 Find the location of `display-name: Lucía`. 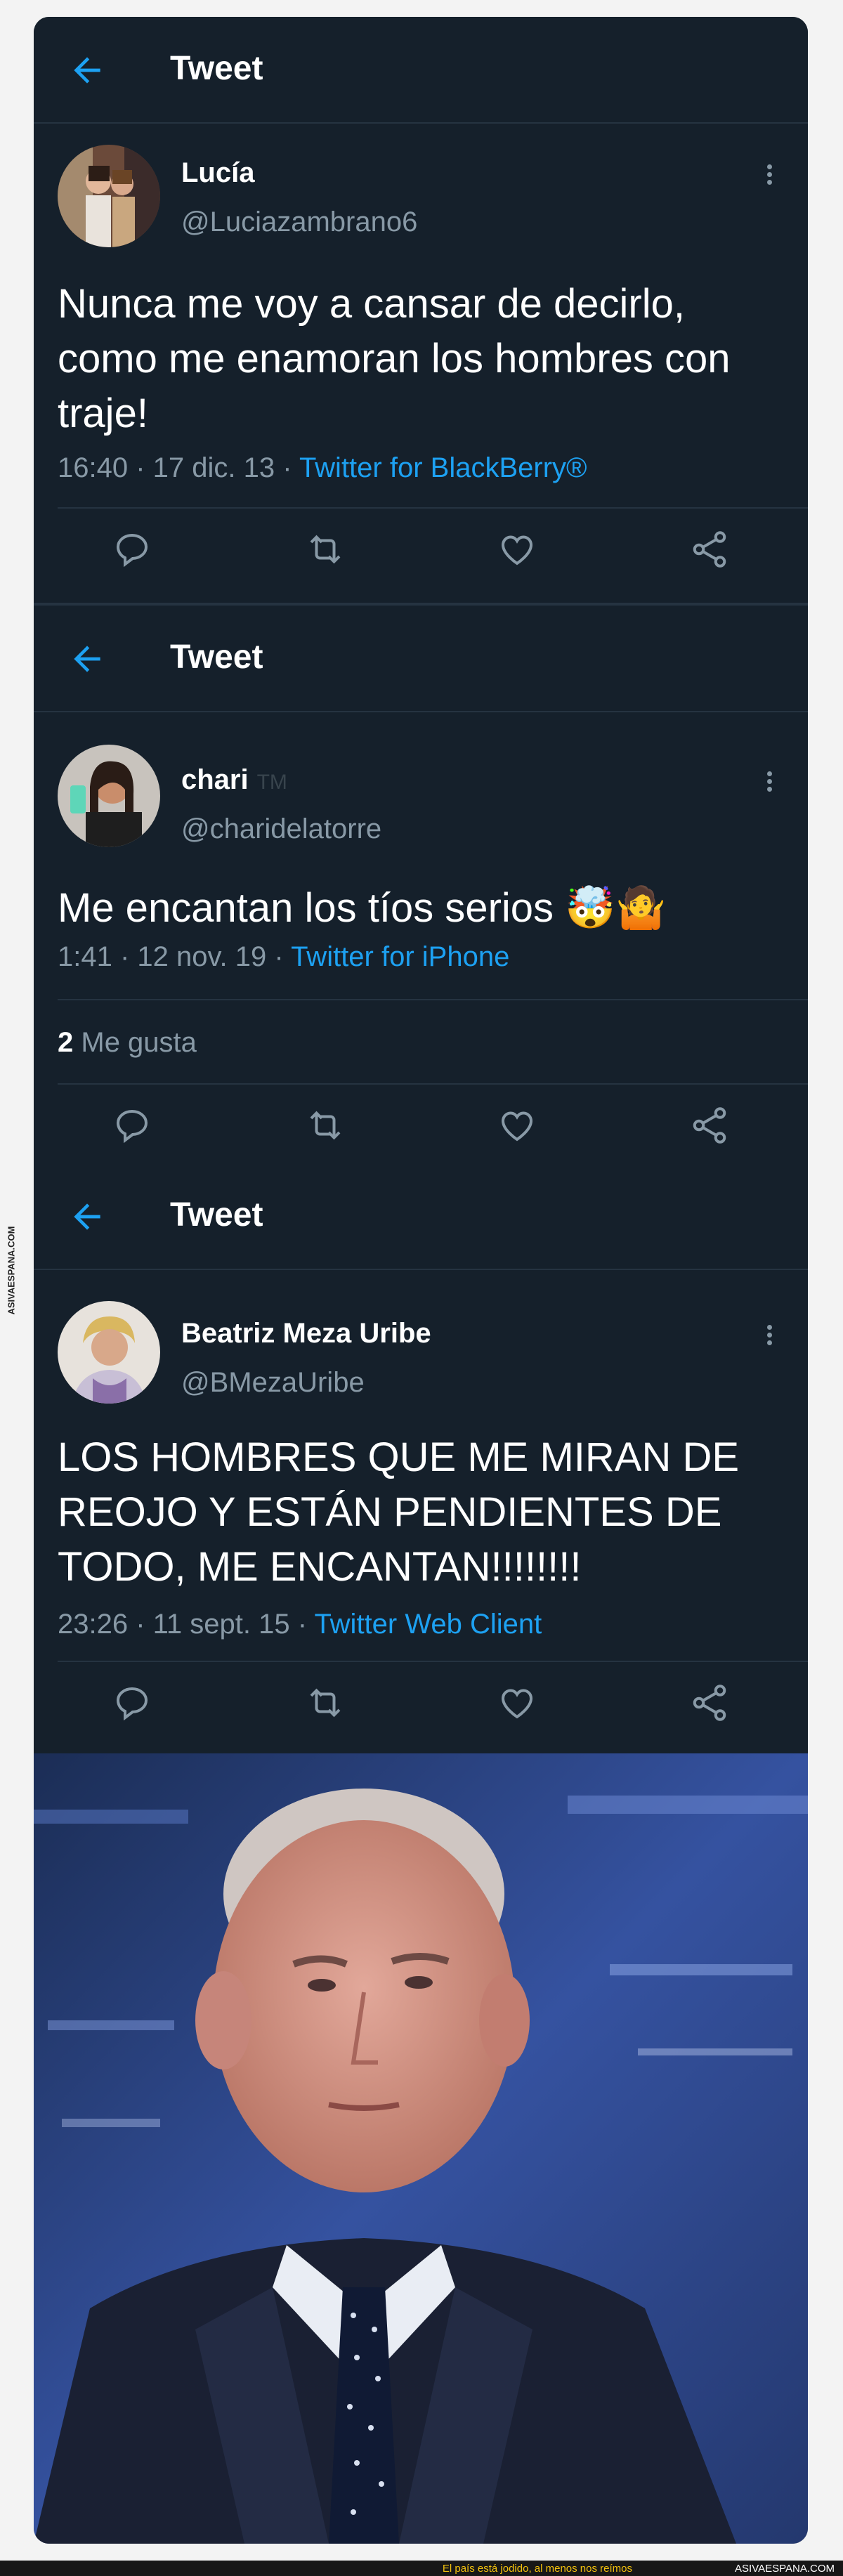

display-name: Lucía is located at coordinates (218, 173).